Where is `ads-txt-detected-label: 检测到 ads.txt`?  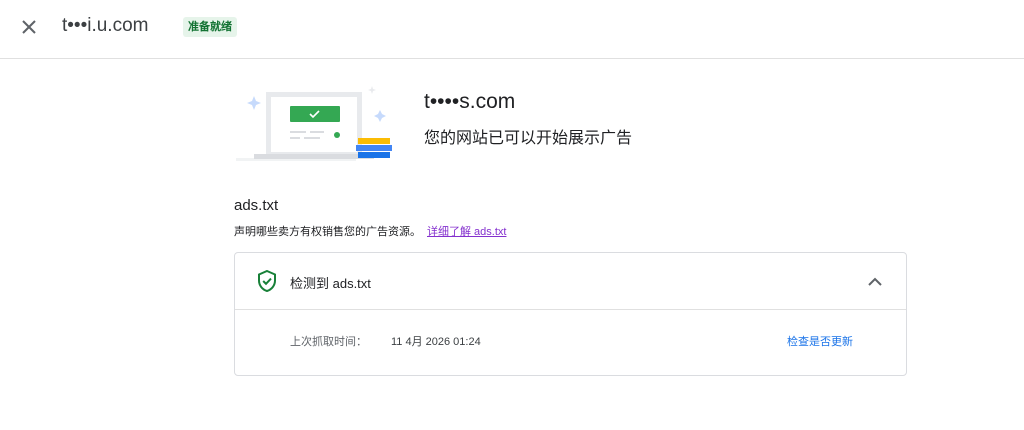 ads-txt-detected-label: 检测到 ads.txt is located at coordinates (330, 283).